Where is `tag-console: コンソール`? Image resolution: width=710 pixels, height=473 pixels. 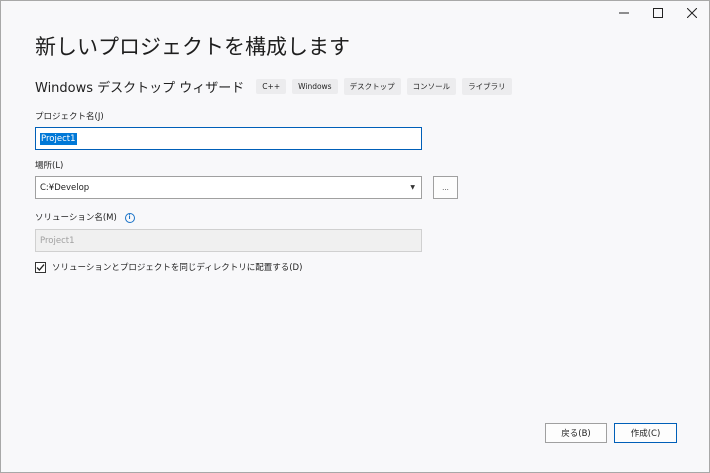
tag-console: コンソール is located at coordinates (431, 86).